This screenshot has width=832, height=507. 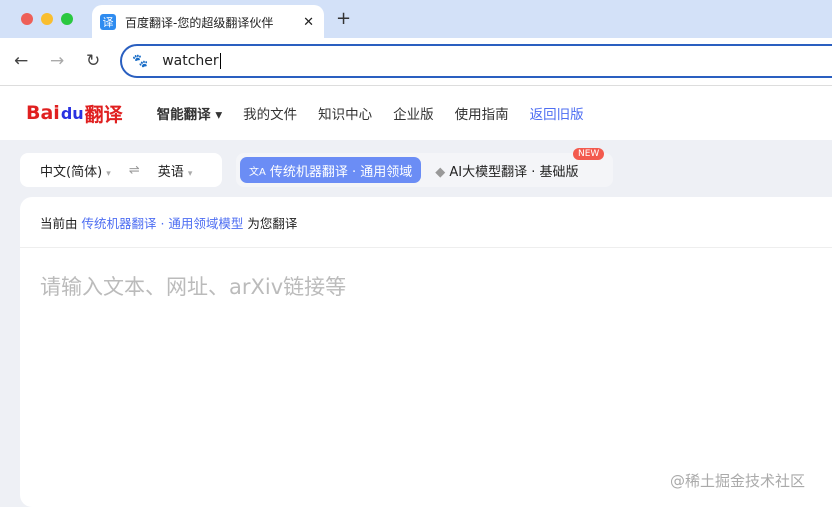 What do you see at coordinates (75, 170) in the screenshot?
I see `source-language: 中文(简体) ▾` at bounding box center [75, 170].